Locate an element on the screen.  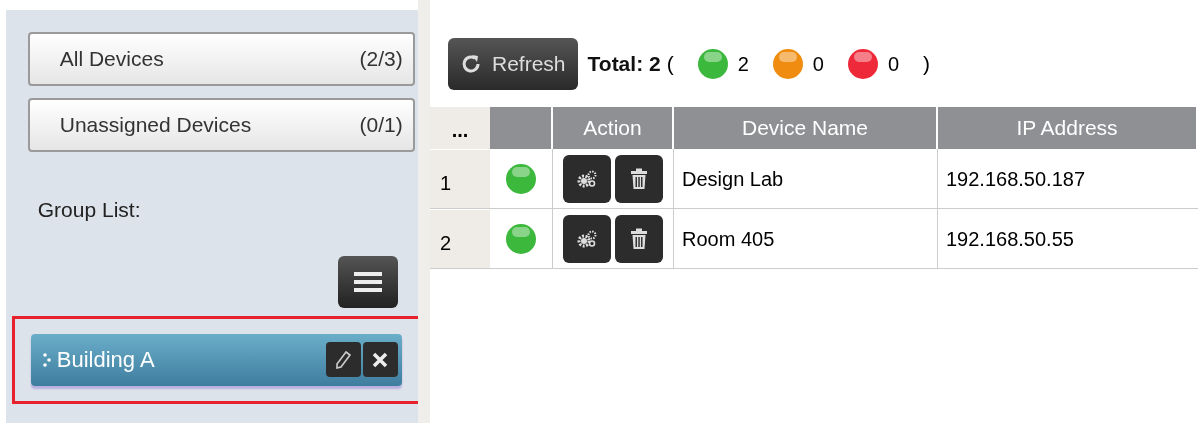
menu-icon is located at coordinates (367, 281).